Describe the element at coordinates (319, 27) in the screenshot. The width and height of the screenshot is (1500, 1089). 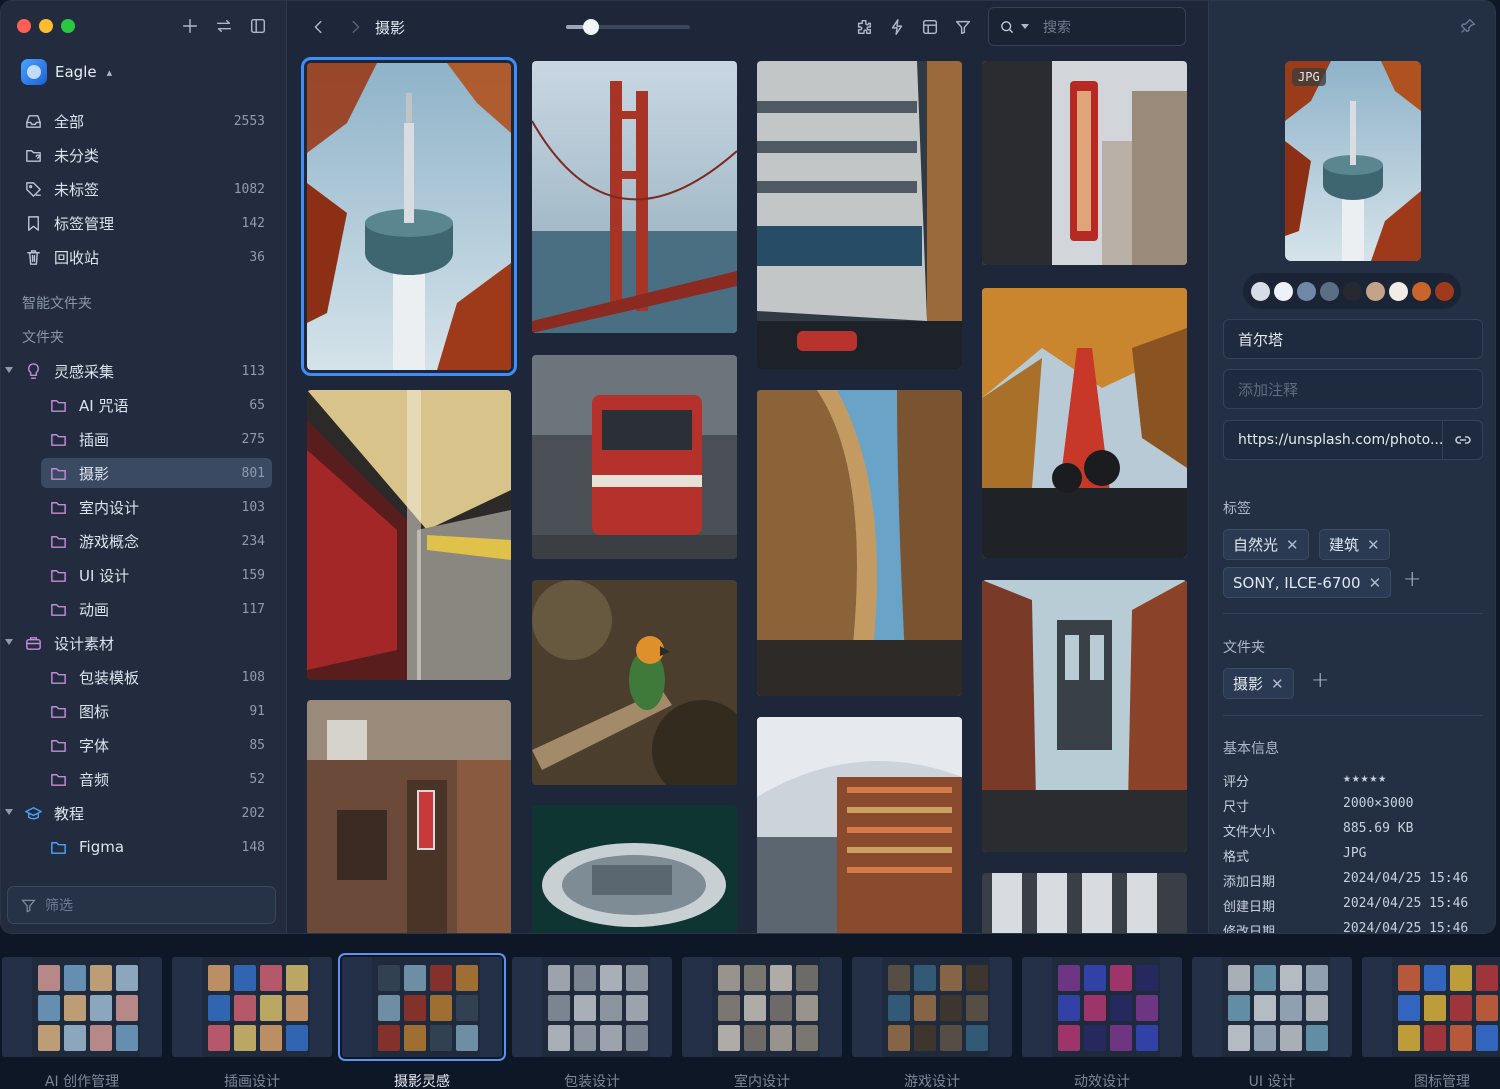
I see `back-arrow-icon` at that location.